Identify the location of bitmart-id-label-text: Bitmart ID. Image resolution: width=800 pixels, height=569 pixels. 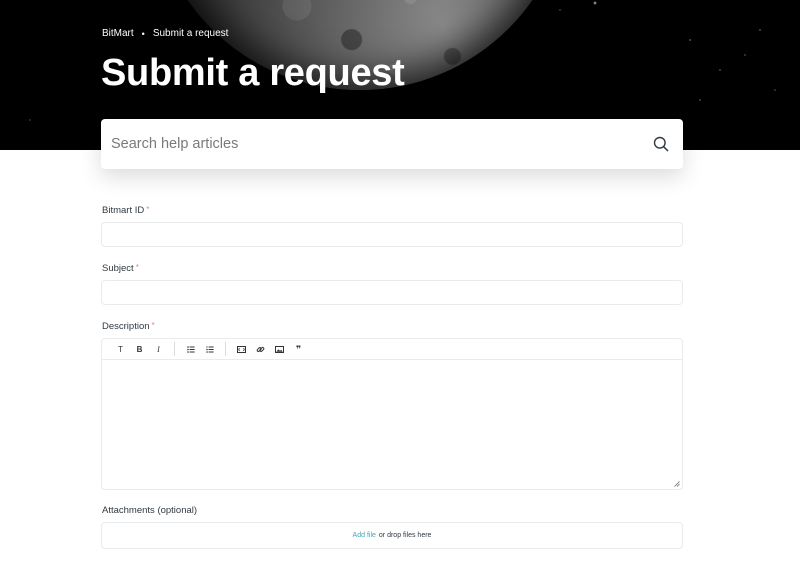
(123, 210).